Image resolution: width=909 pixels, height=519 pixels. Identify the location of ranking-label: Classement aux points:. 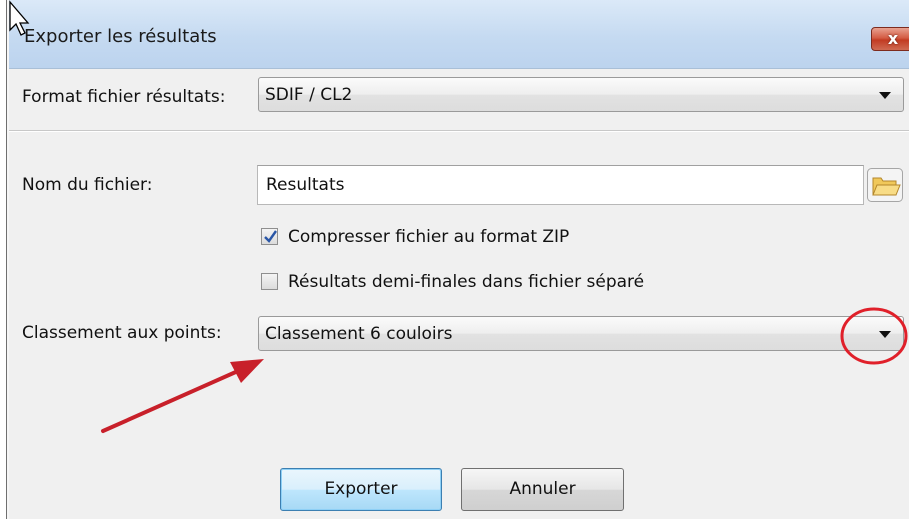
(122, 333).